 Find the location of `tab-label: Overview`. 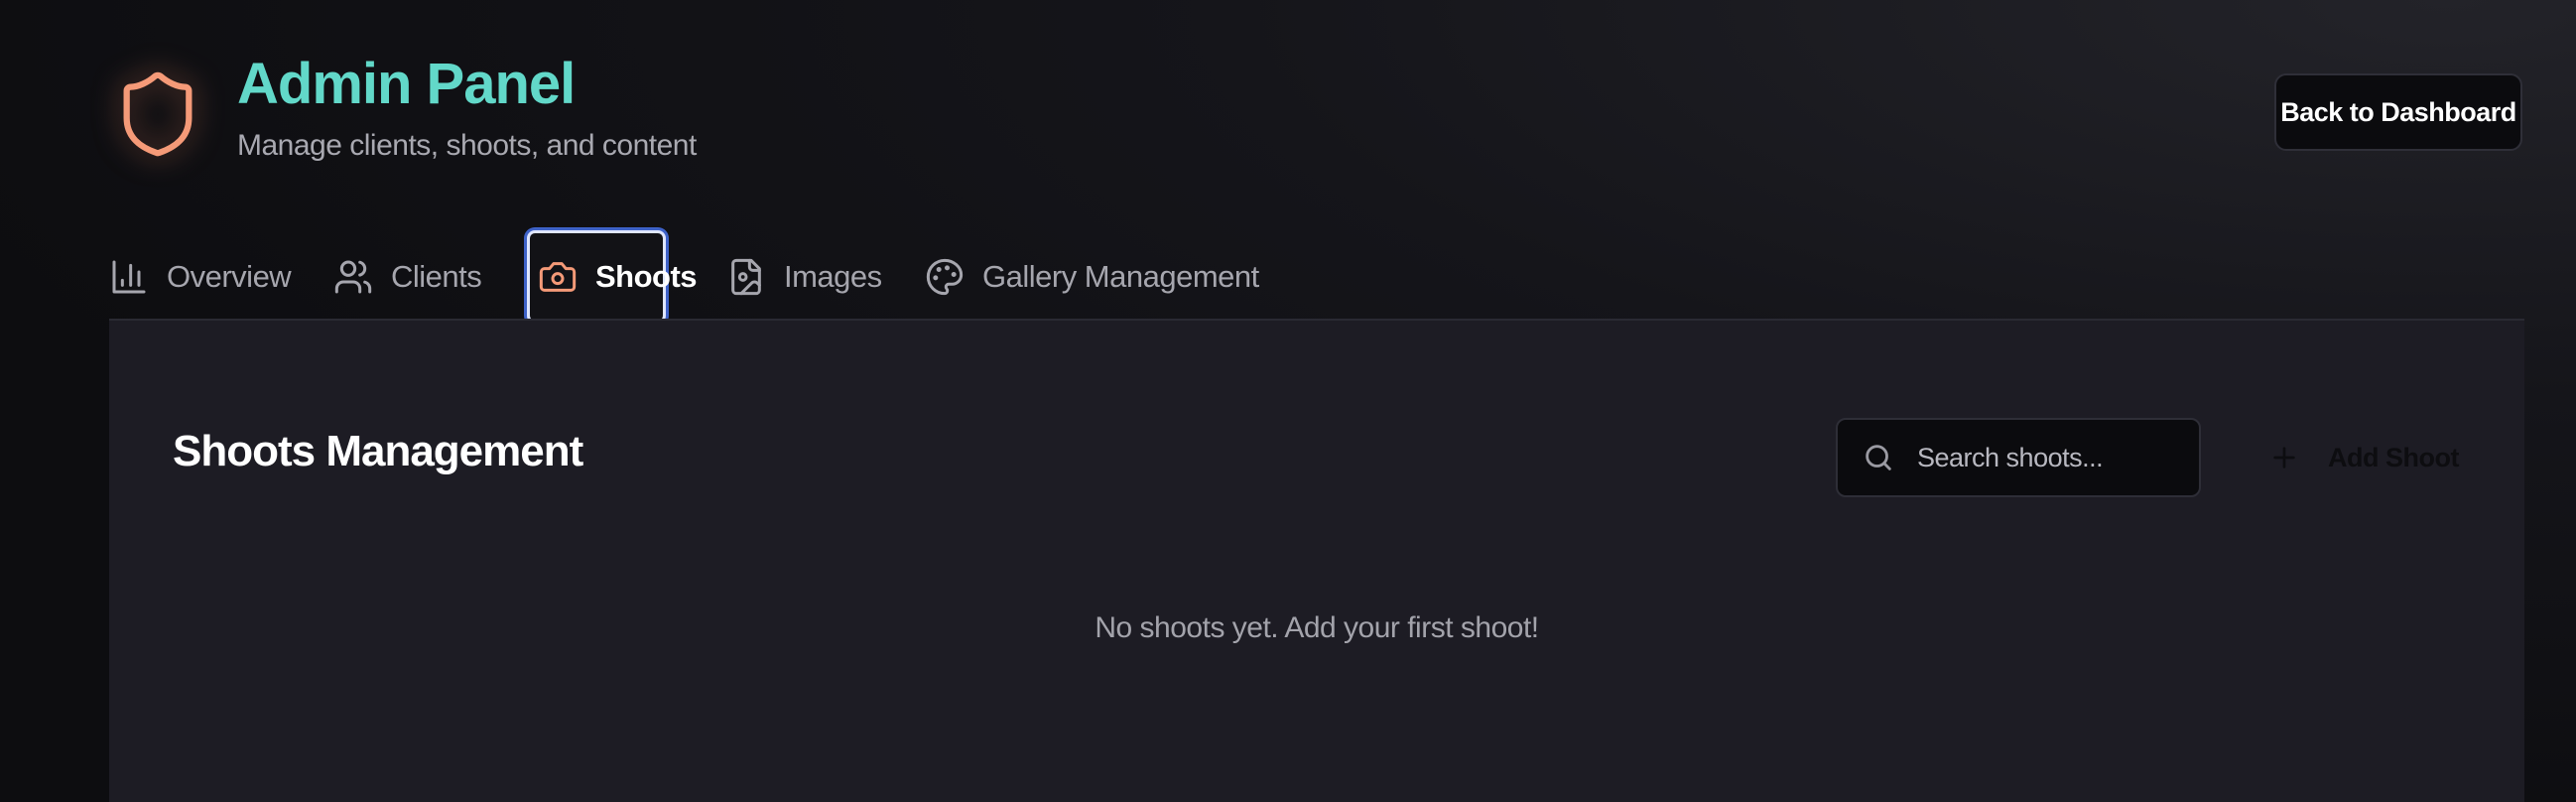

tab-label: Overview is located at coordinates (230, 276).